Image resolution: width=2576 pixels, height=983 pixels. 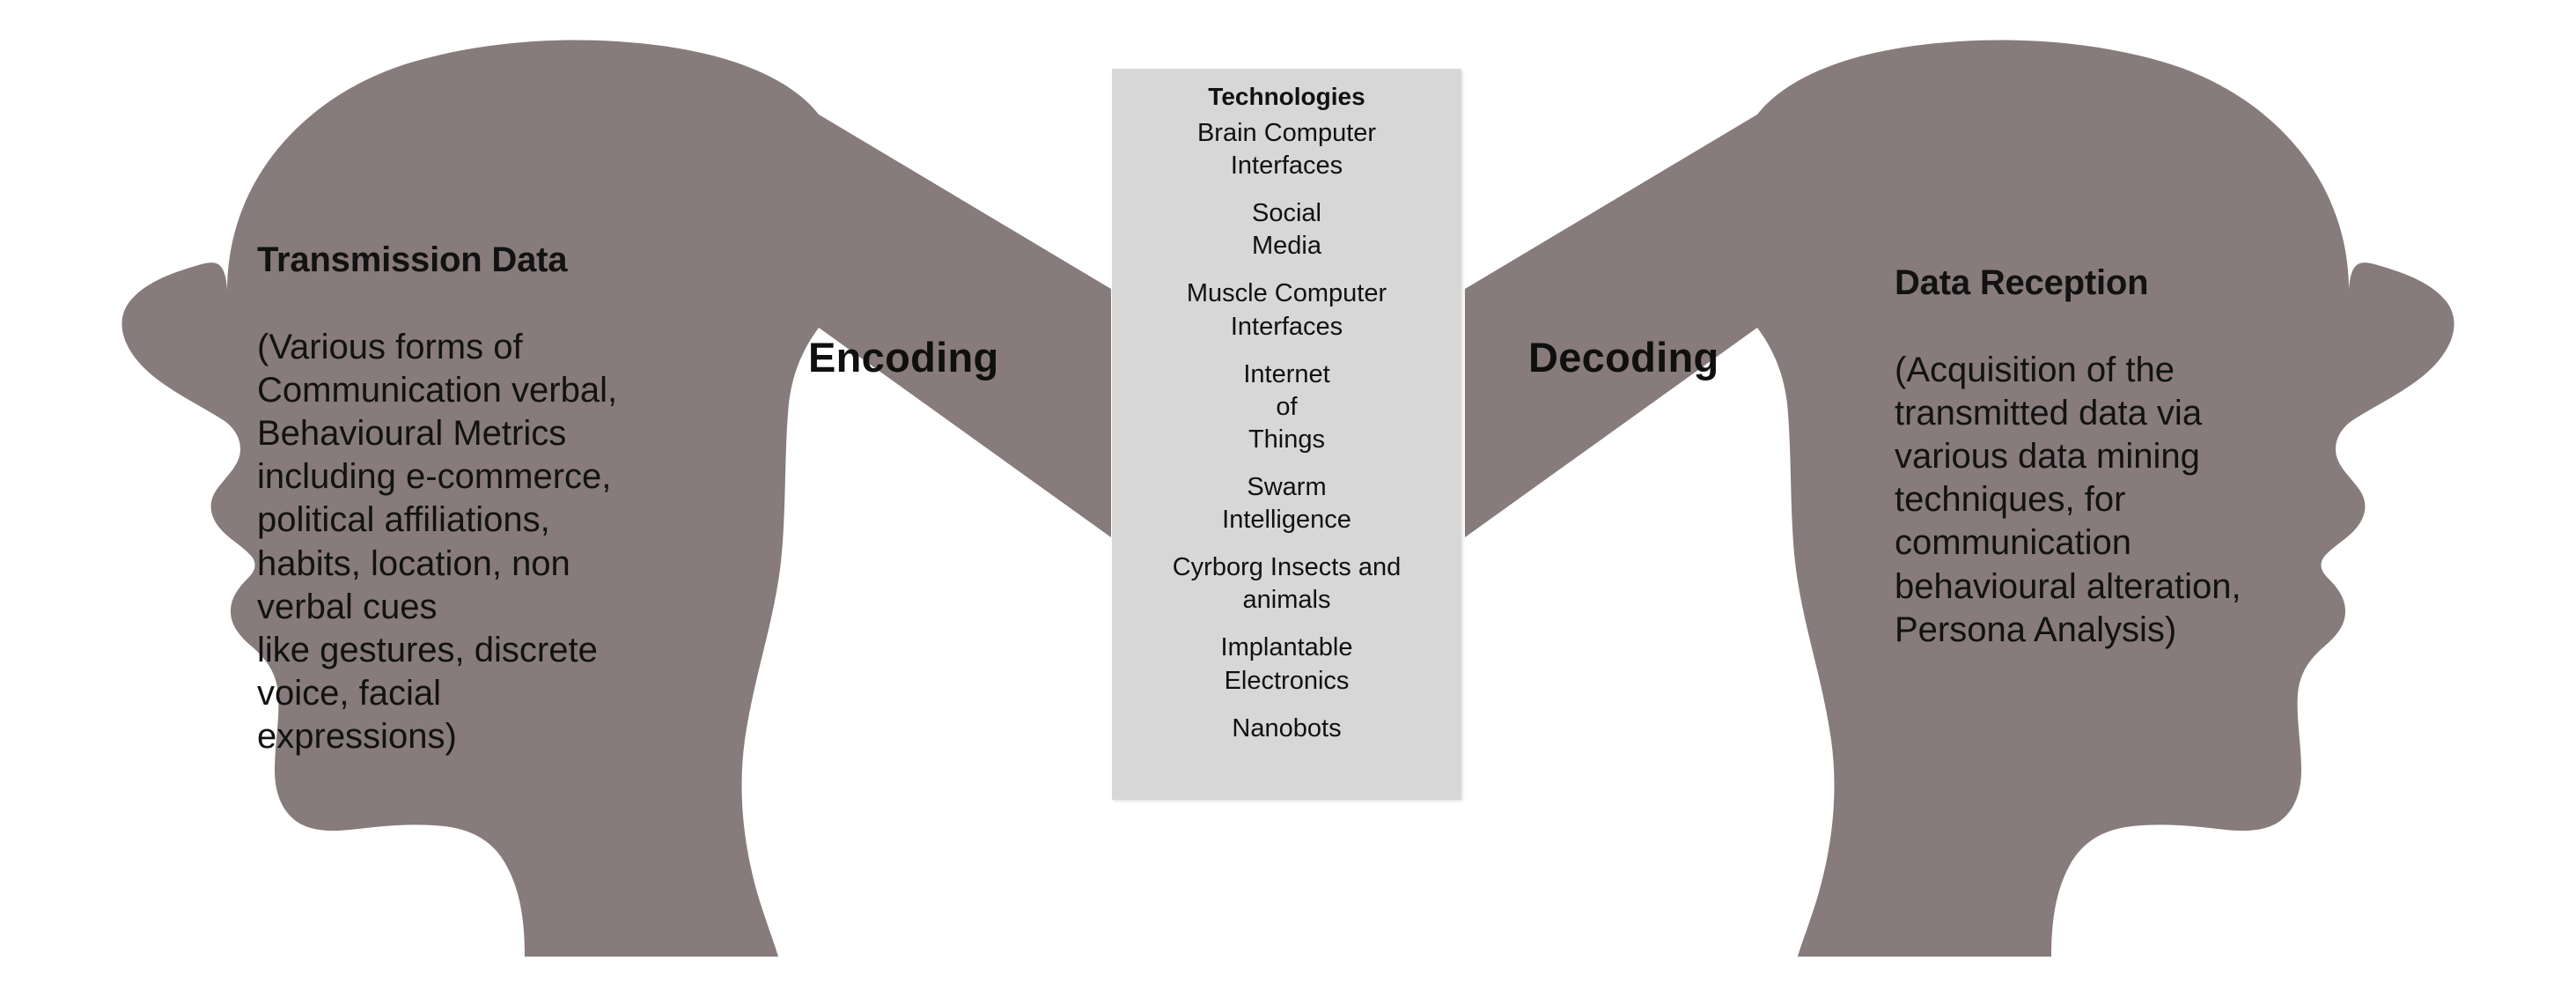 I want to click on decoding-label: Decoding, so click(x=1623, y=357).